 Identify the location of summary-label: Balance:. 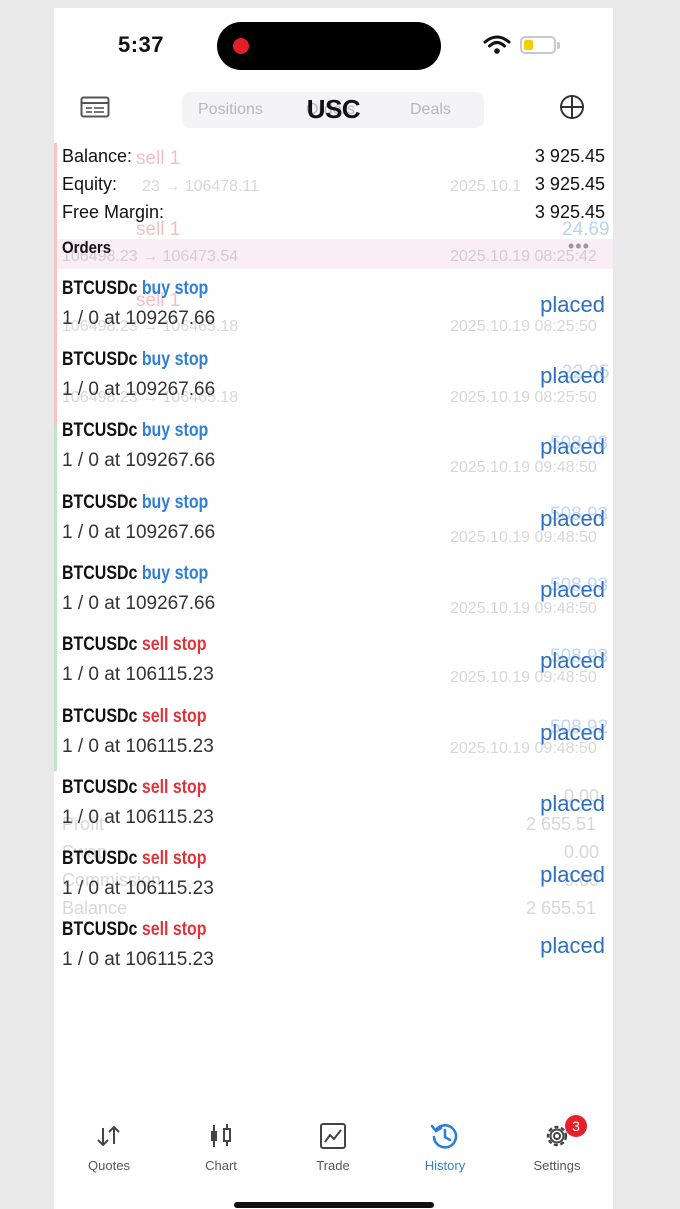
(97, 156).